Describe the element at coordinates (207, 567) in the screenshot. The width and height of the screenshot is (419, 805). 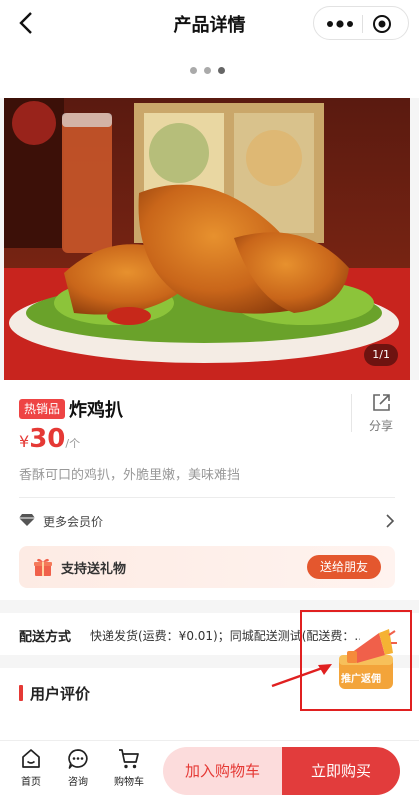
I see `gift-banner: 支持送礼物 送给朋友` at that location.